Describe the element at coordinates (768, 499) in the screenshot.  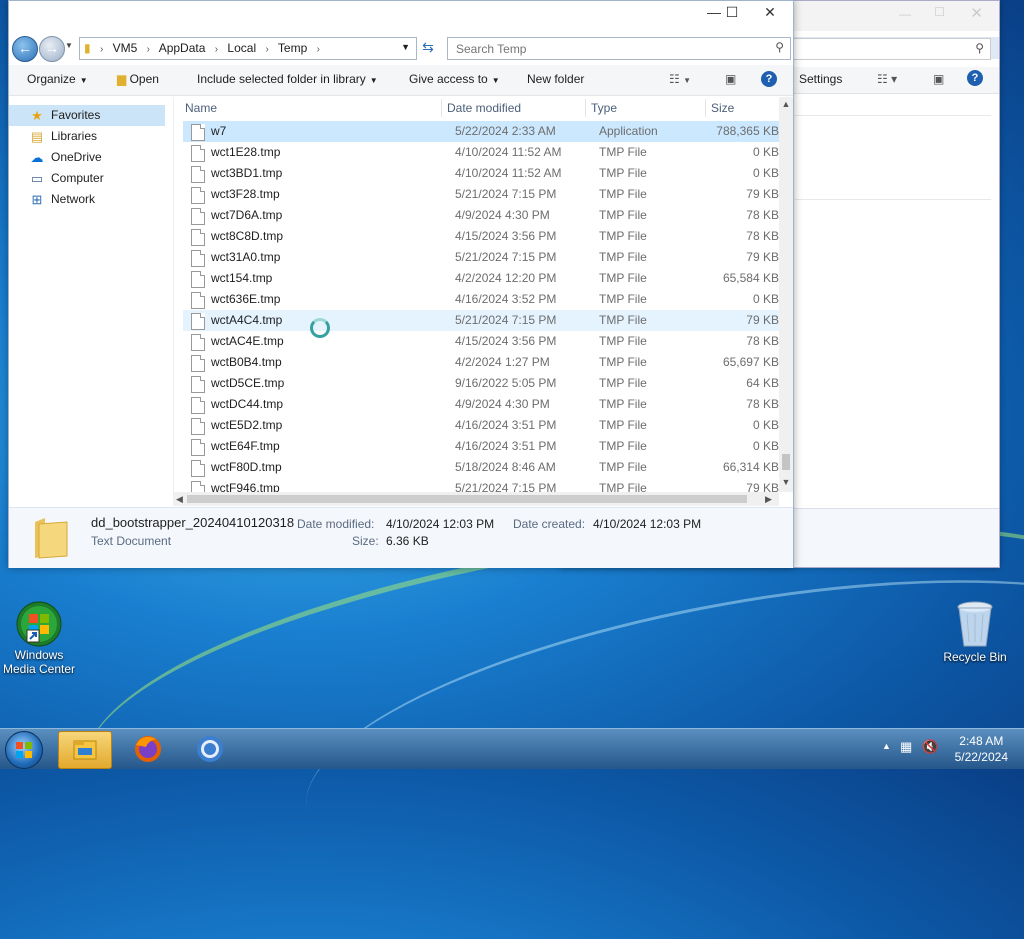
I see `scroll-right-icon: ▶` at that location.